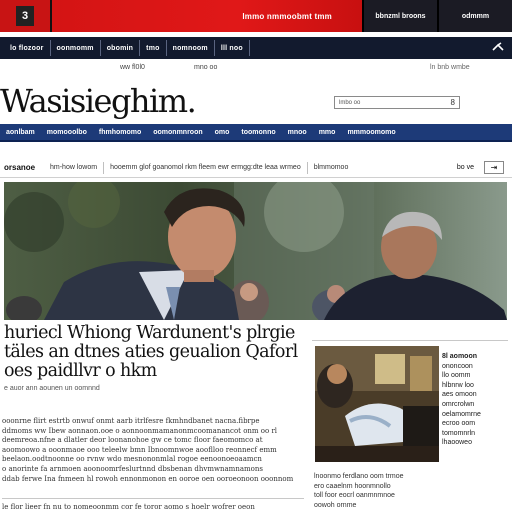 The width and height of the screenshot is (512, 512). What do you see at coordinates (453, 102) in the screenshot?
I see `search-button: 8` at bounding box center [453, 102].